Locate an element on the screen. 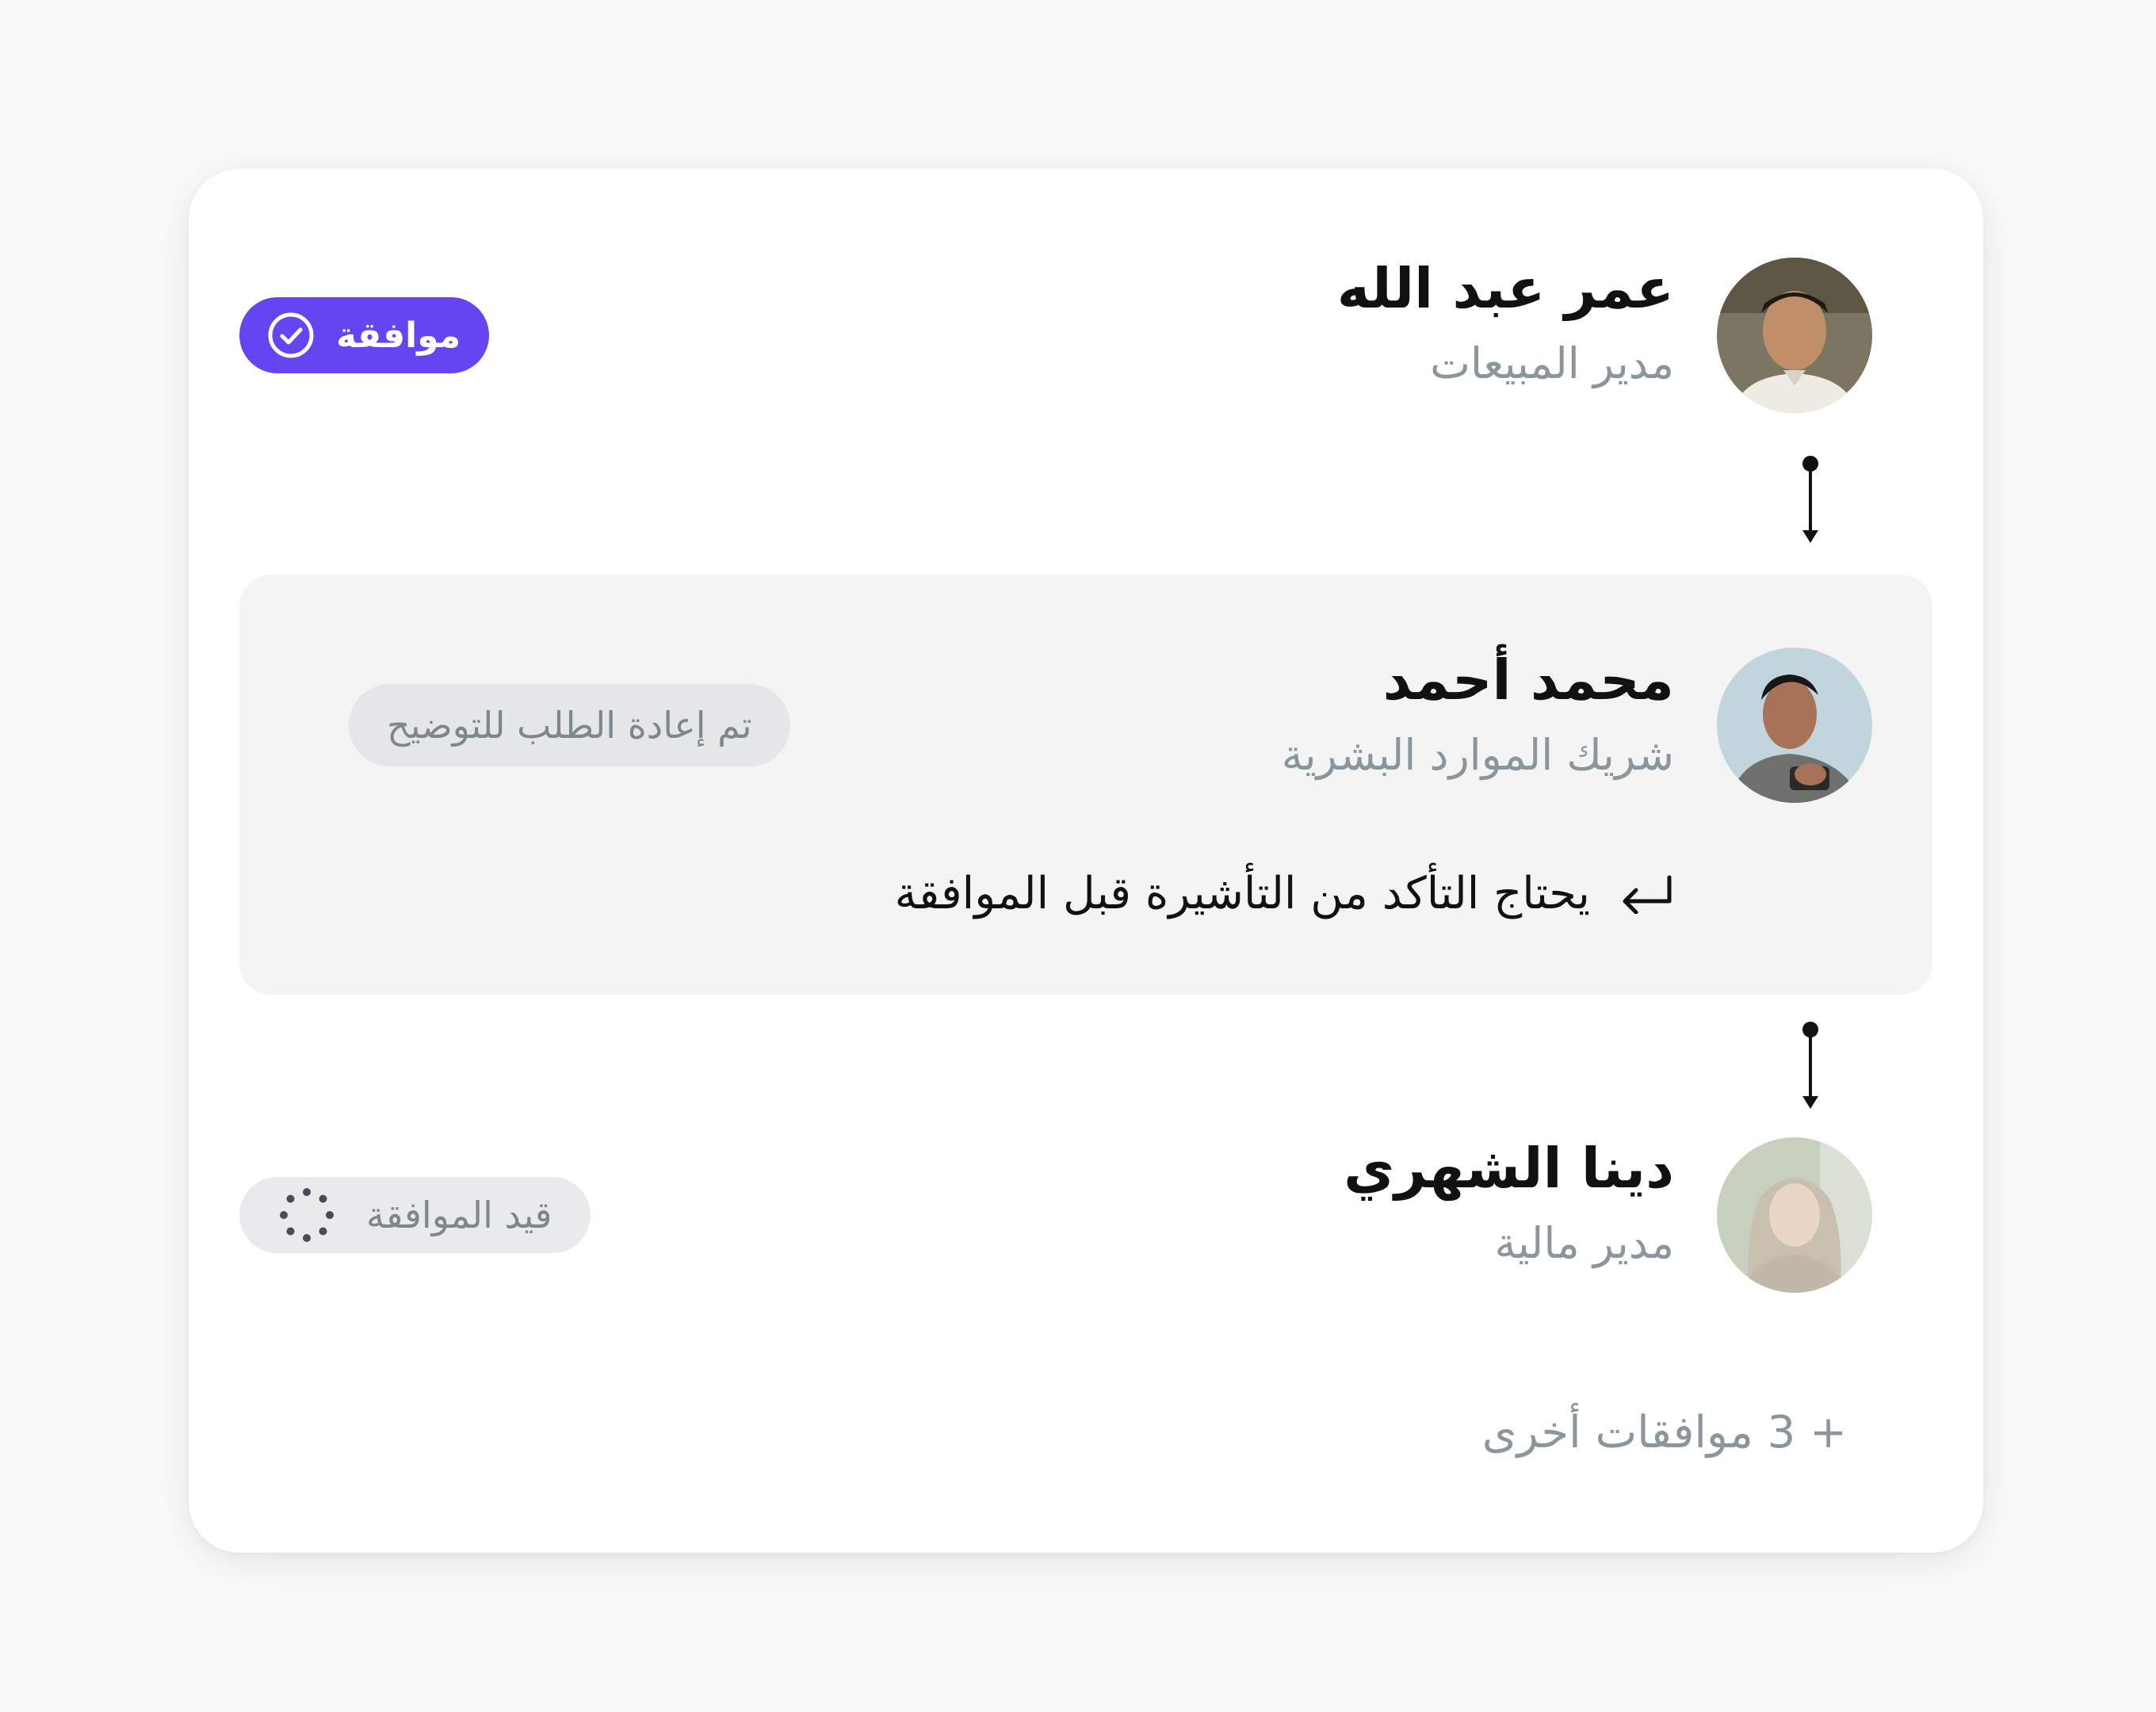 The width and height of the screenshot is (2156, 1712). more-approvals-link: + 3 موافقات أخرى is located at coordinates (1664, 1432).